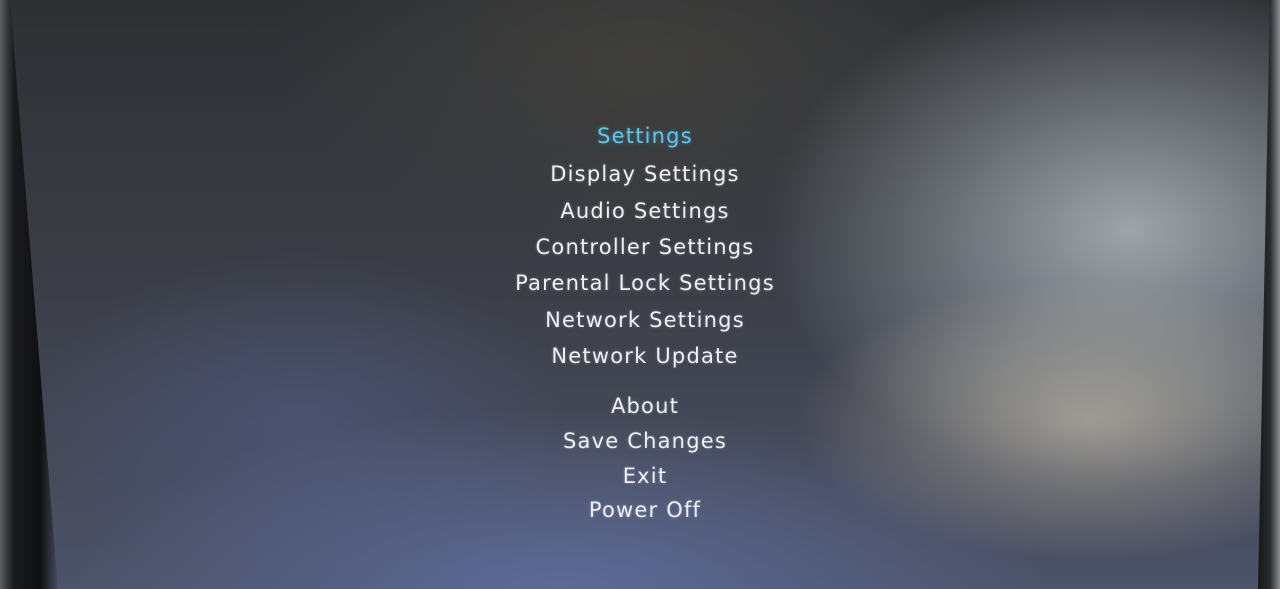 This screenshot has height=589, width=1280. Describe the element at coordinates (640, 320) in the screenshot. I see `menu-item-network-settings: Network Settings` at that location.